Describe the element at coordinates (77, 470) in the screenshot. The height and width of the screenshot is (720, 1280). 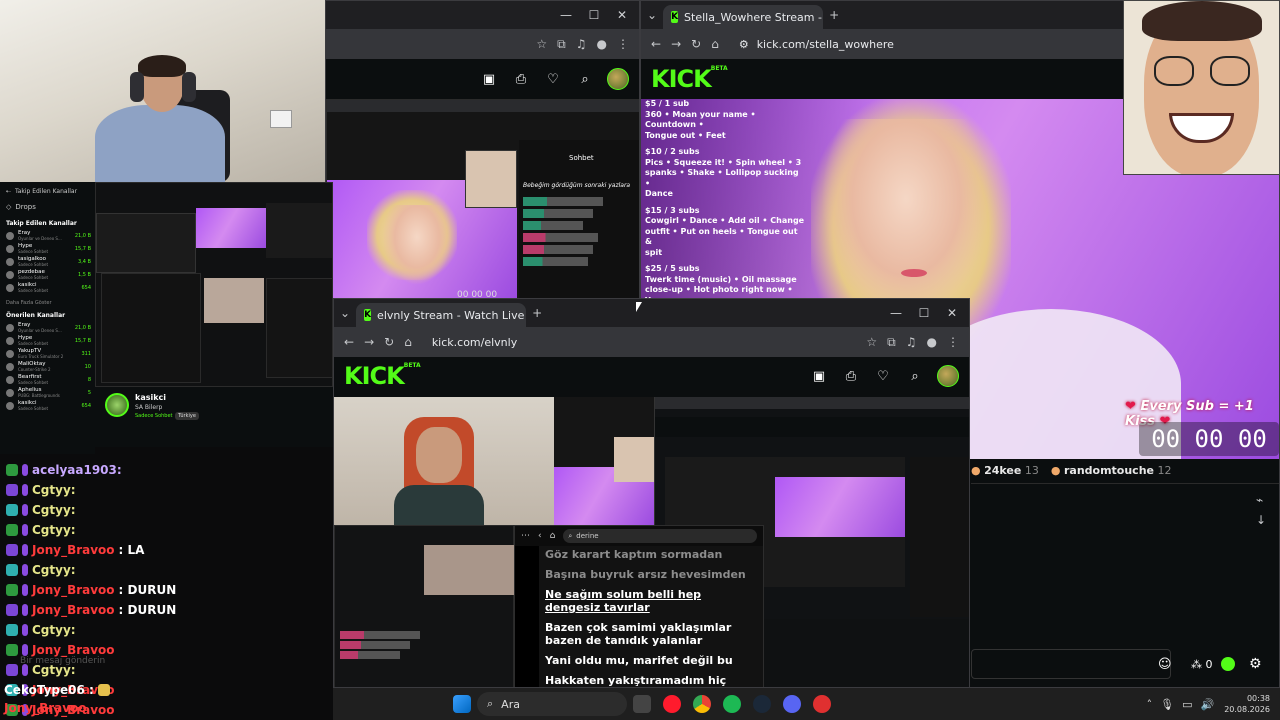
I see `chat-username: acelyaa1903:` at that location.